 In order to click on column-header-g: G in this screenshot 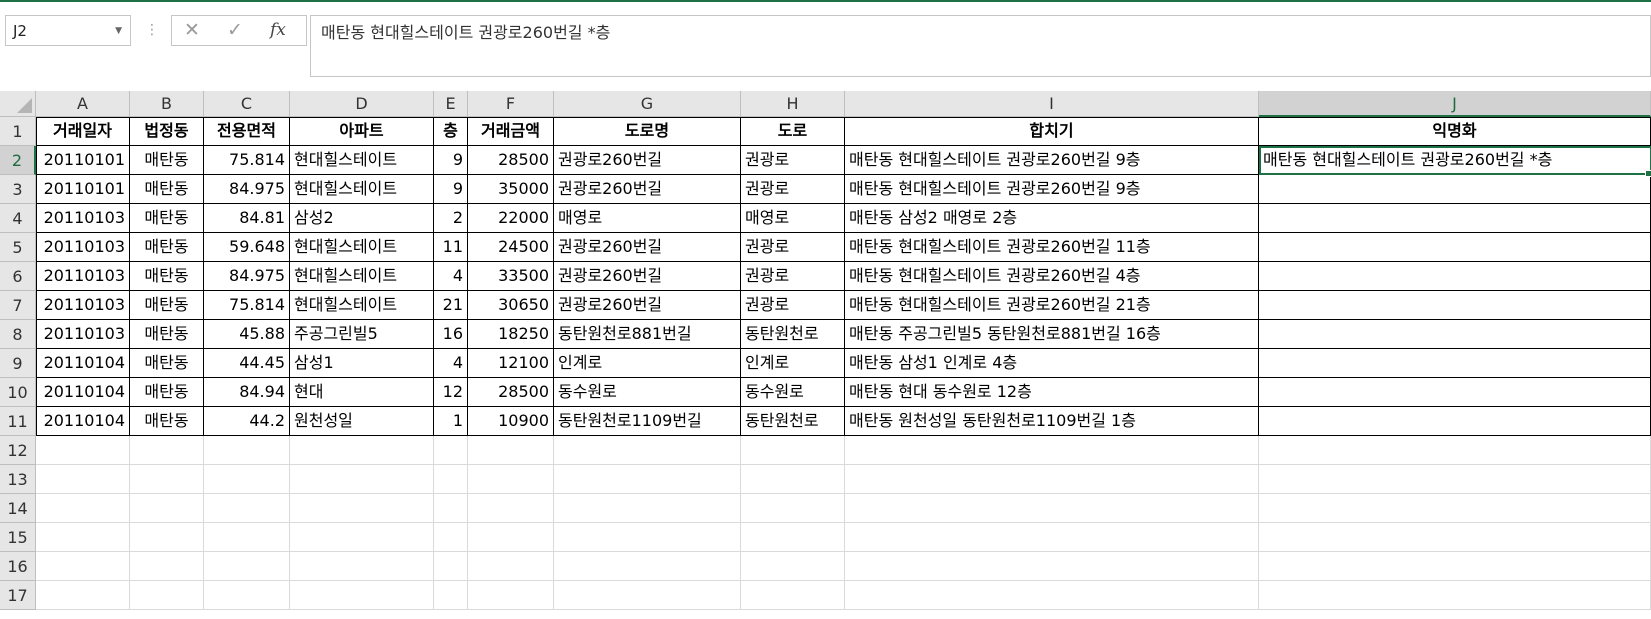, I will do `click(647, 104)`.